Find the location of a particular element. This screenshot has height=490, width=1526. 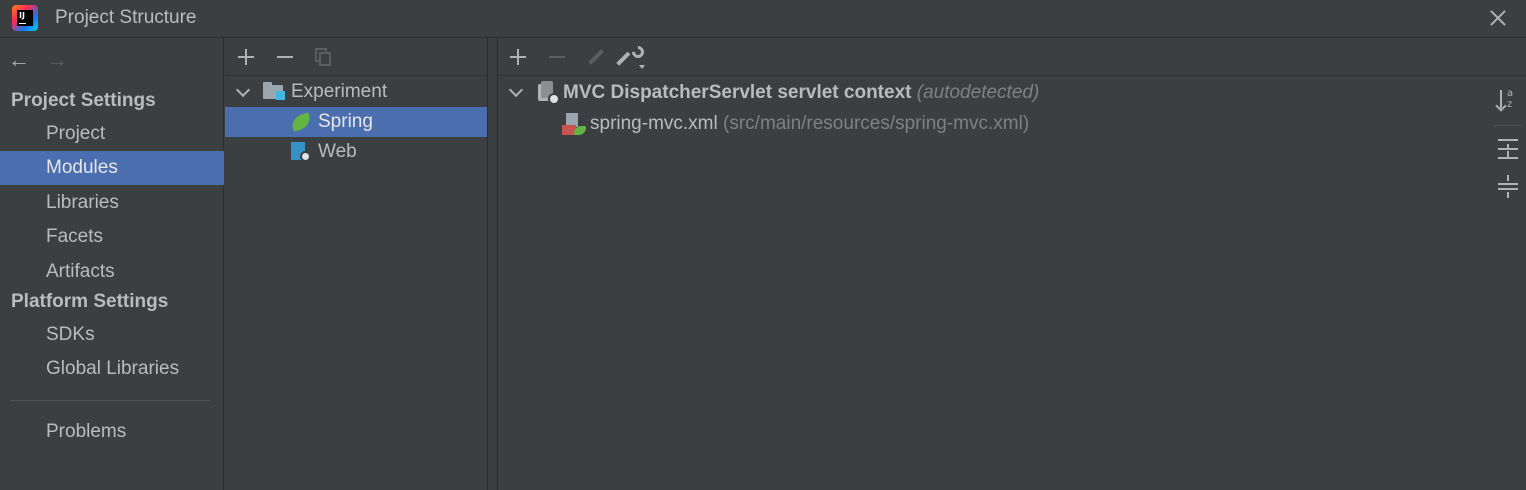

sort-alphabetically-icon: a z is located at coordinates (1507, 100).